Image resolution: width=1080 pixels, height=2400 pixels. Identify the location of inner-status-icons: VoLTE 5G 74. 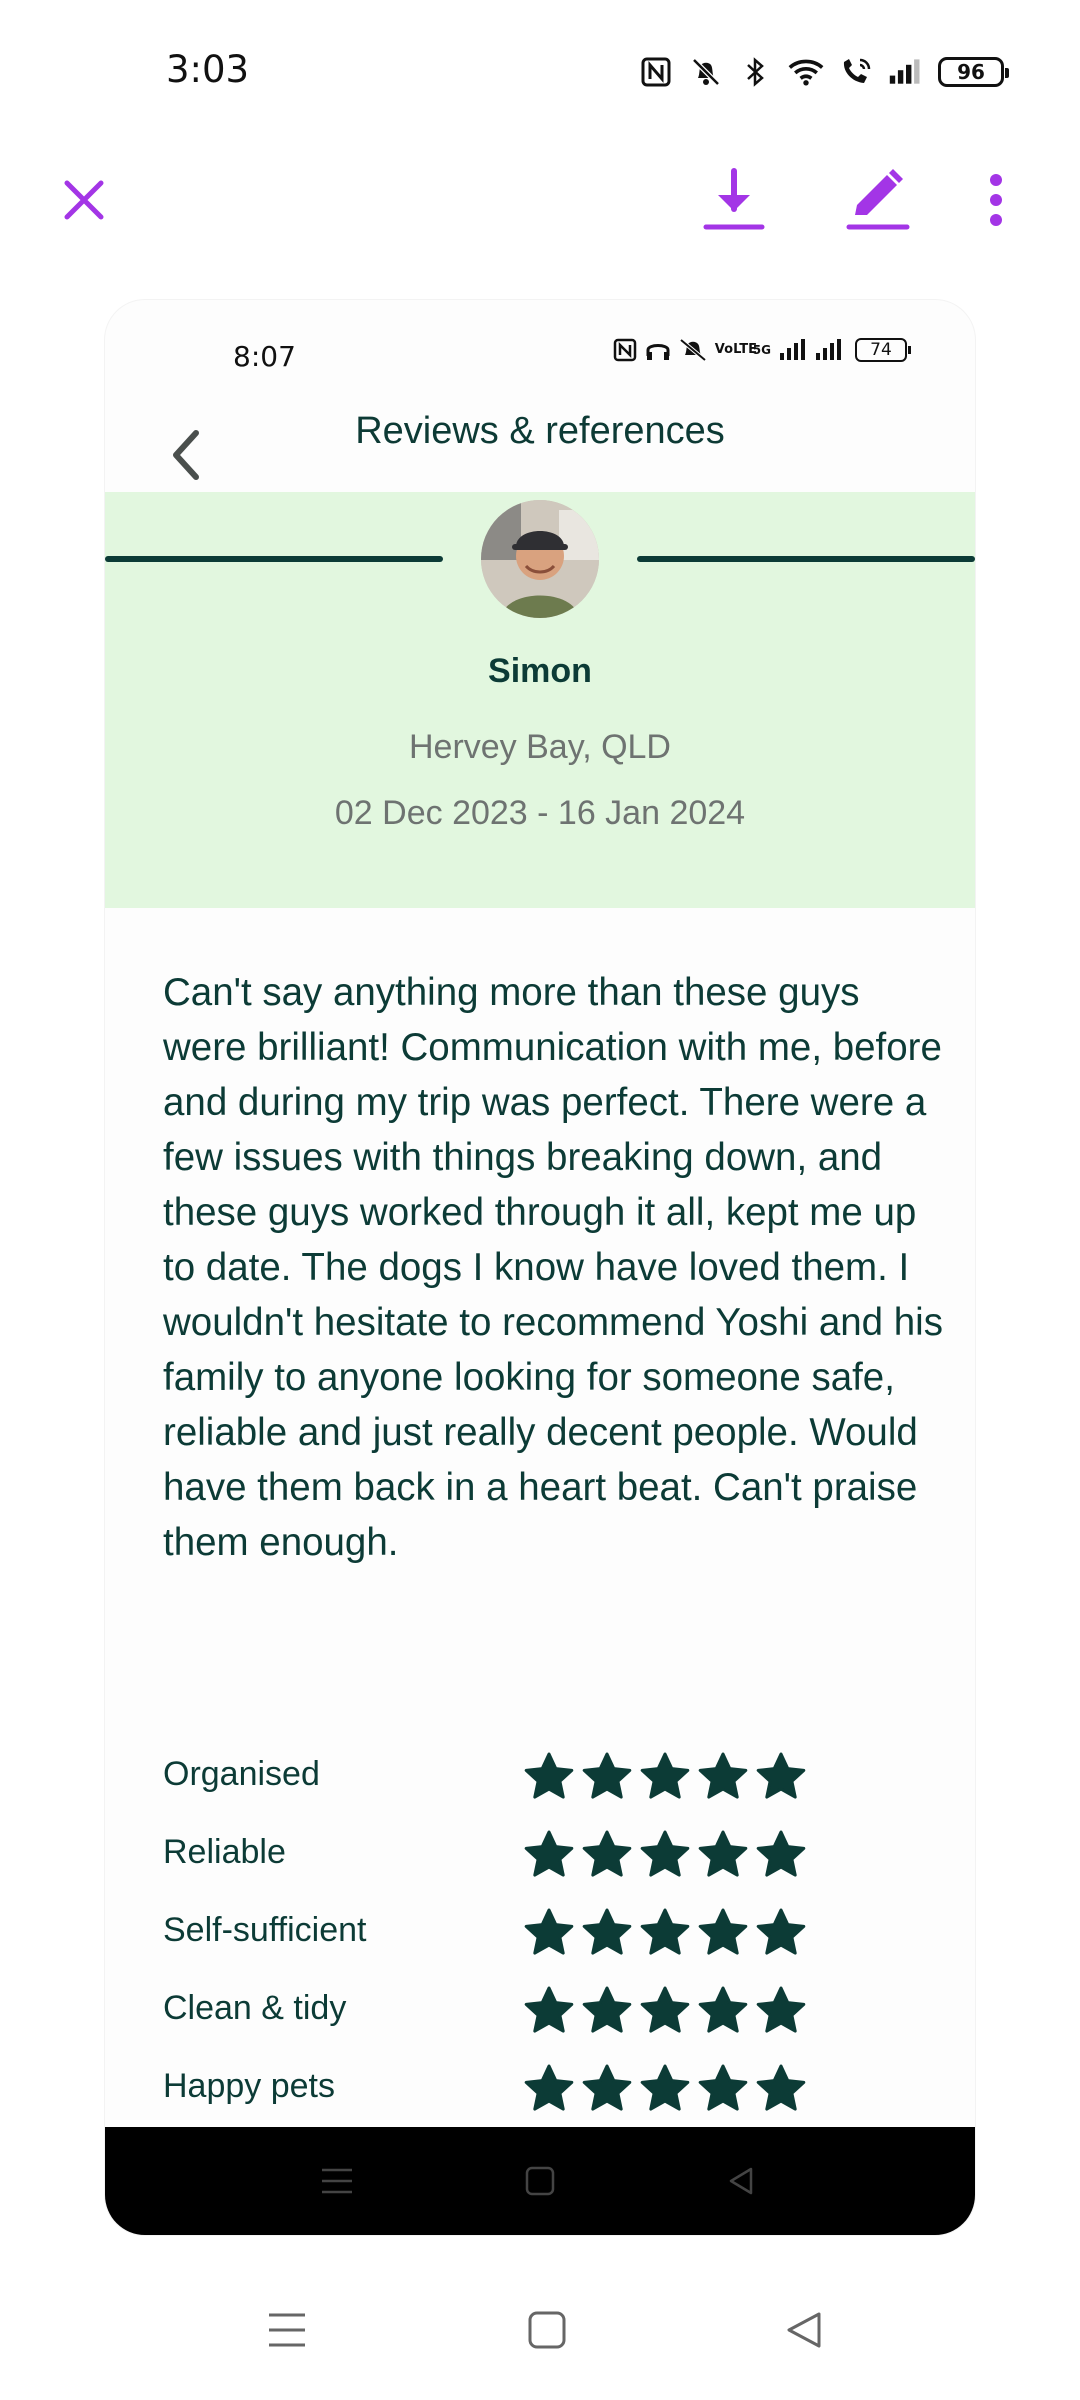
(762, 350).